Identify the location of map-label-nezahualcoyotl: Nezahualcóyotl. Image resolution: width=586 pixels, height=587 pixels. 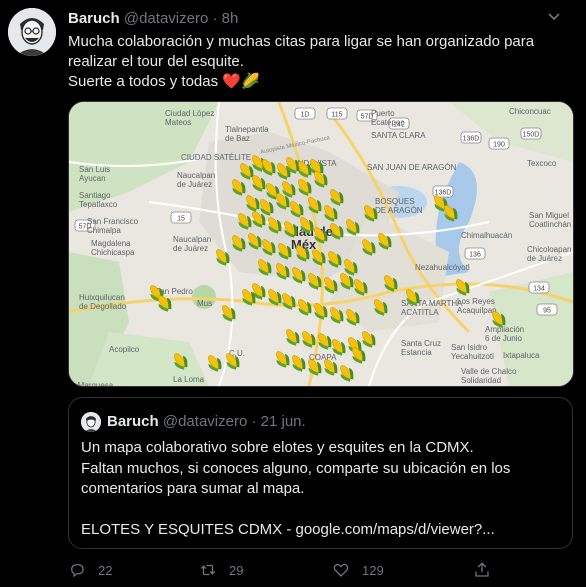
(442, 267).